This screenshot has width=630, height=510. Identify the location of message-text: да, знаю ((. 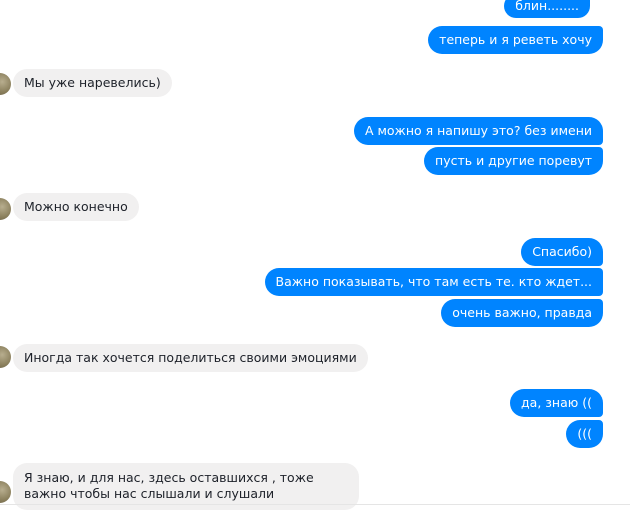
(556, 402).